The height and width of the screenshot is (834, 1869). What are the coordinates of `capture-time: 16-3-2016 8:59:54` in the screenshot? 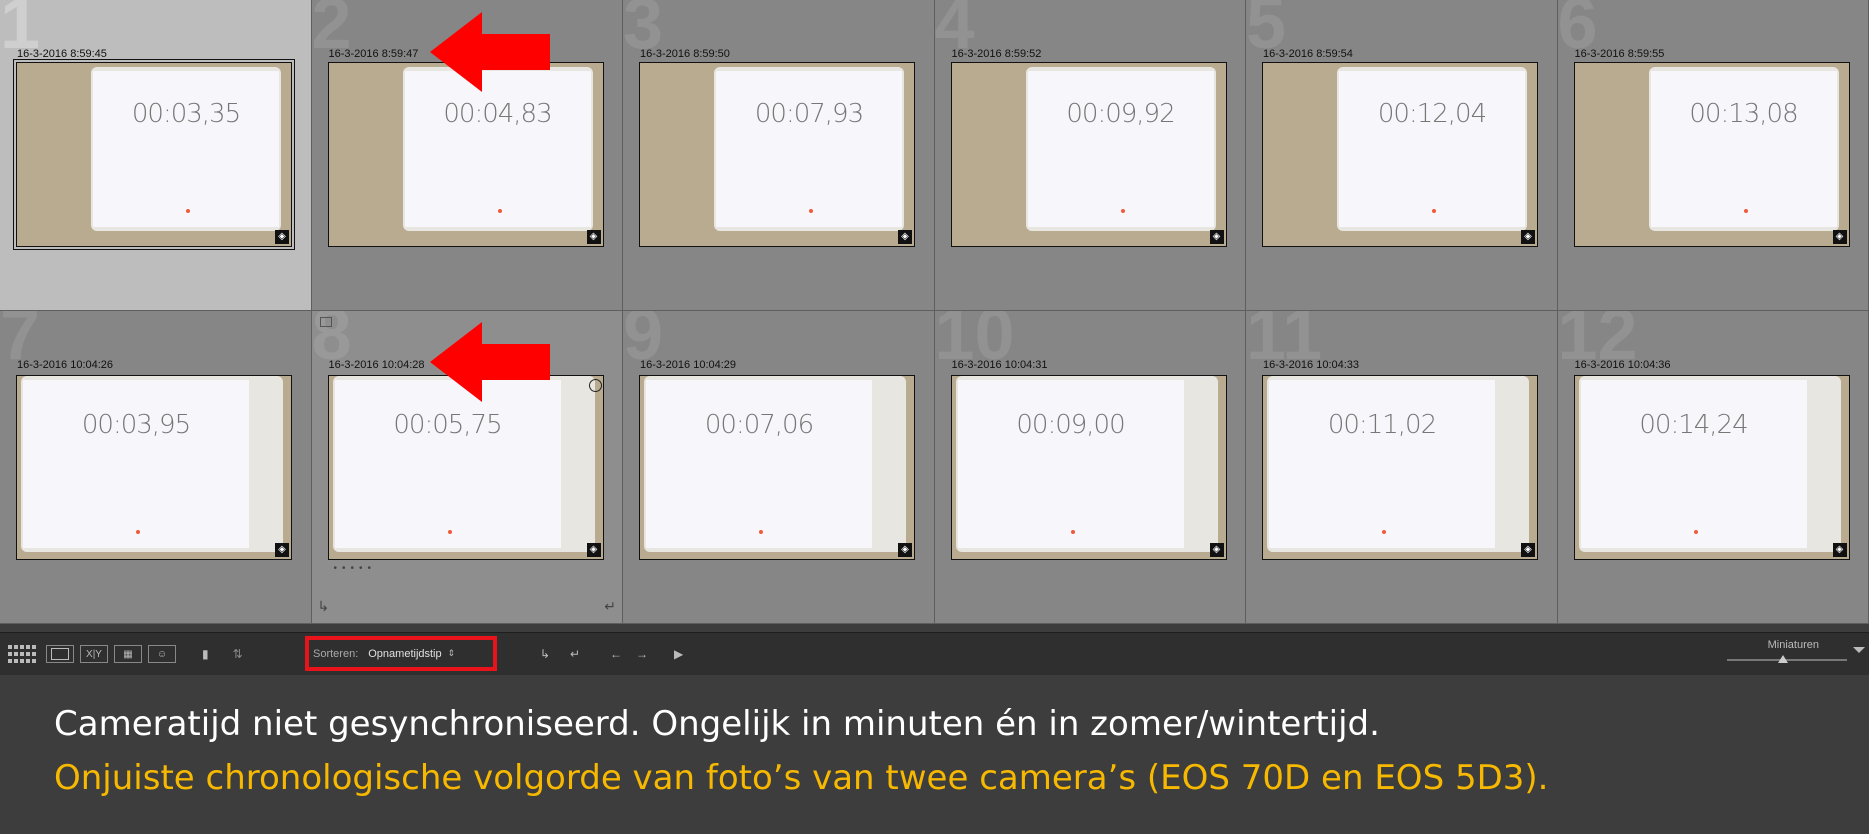 It's located at (1308, 54).